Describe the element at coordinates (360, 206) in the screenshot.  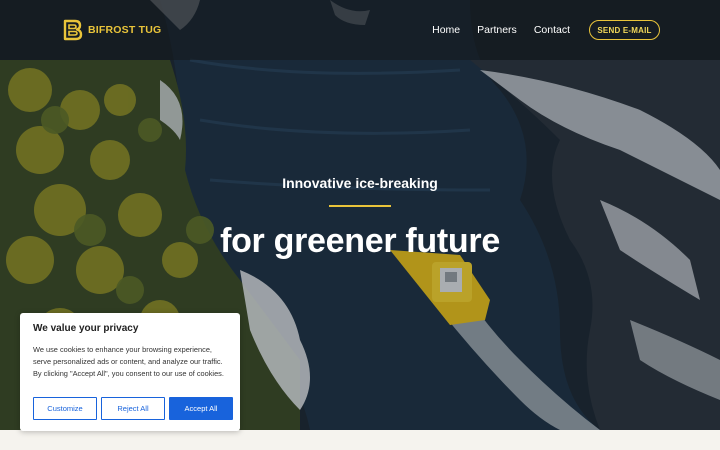
I see `hero-divider` at that location.